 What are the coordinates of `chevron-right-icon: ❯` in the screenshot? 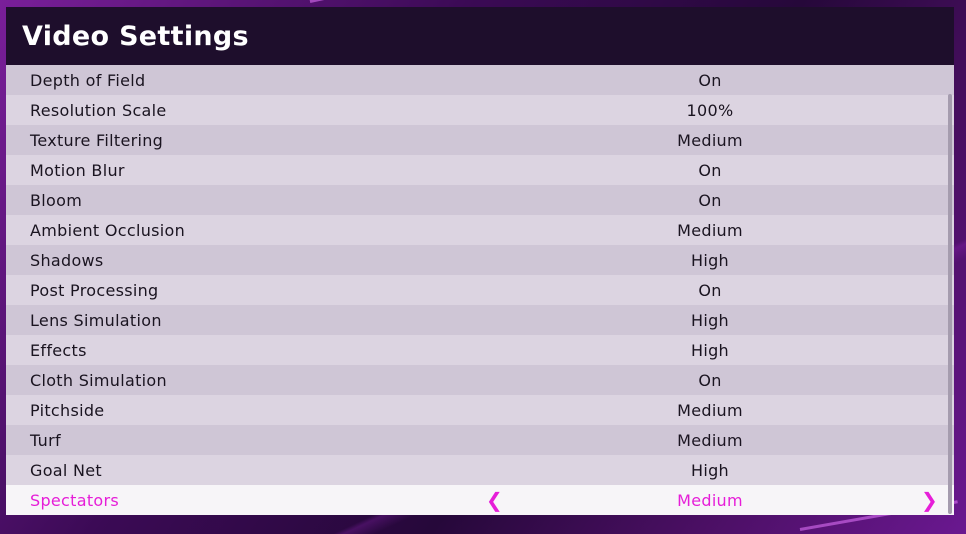 It's located at (929, 500).